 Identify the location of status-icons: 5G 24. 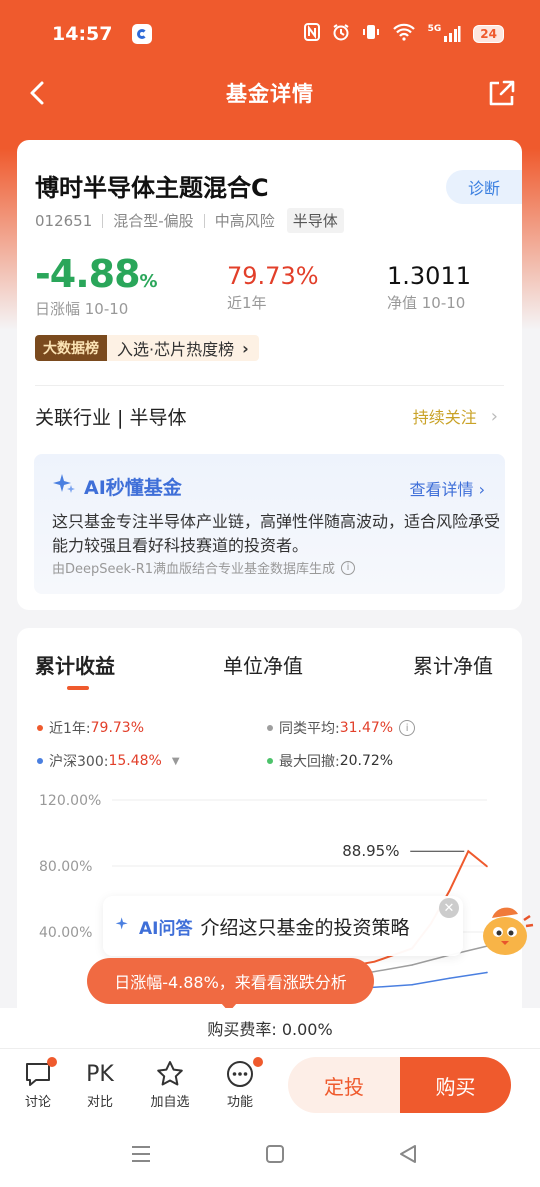
(403, 34).